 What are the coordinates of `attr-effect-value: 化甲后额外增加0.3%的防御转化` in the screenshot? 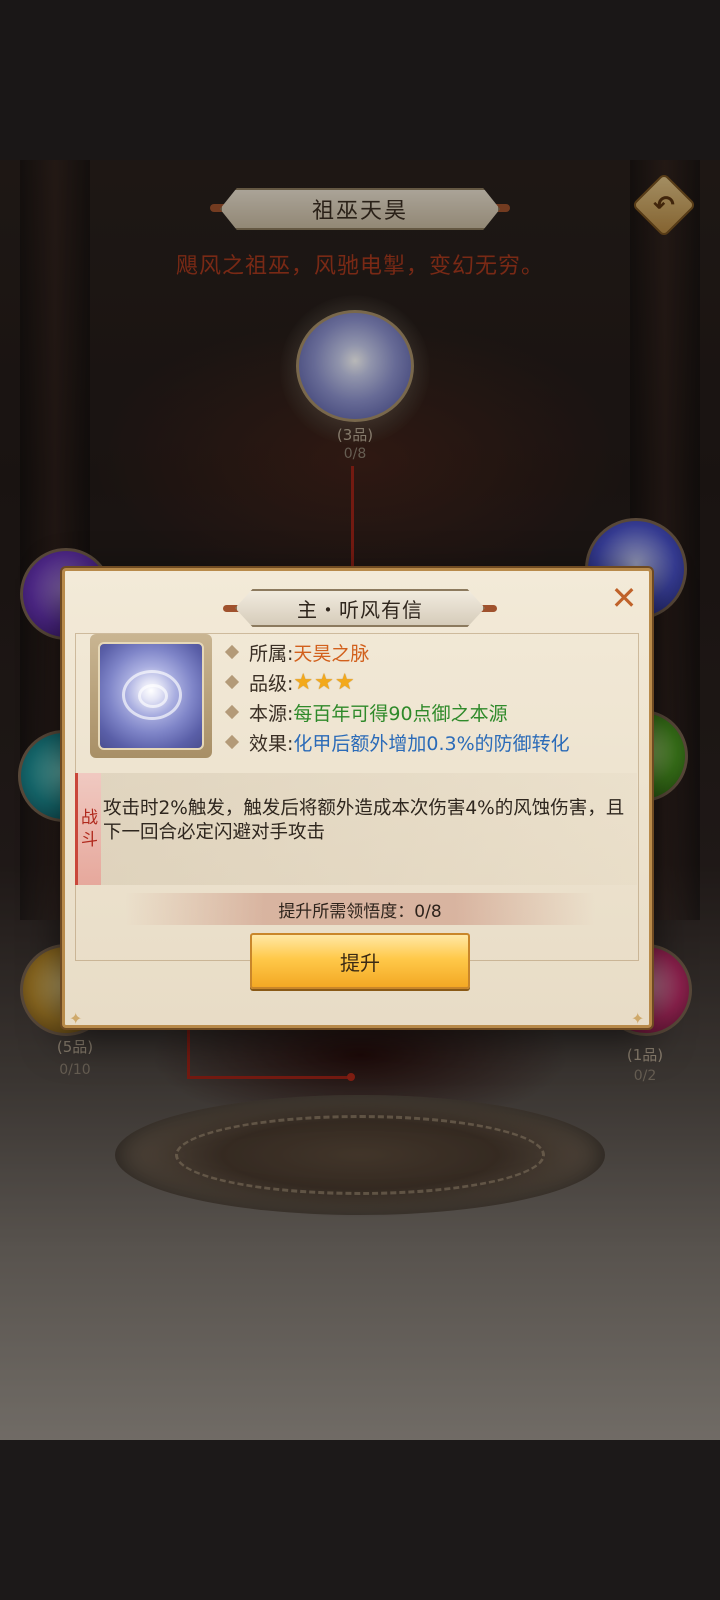 It's located at (431, 743).